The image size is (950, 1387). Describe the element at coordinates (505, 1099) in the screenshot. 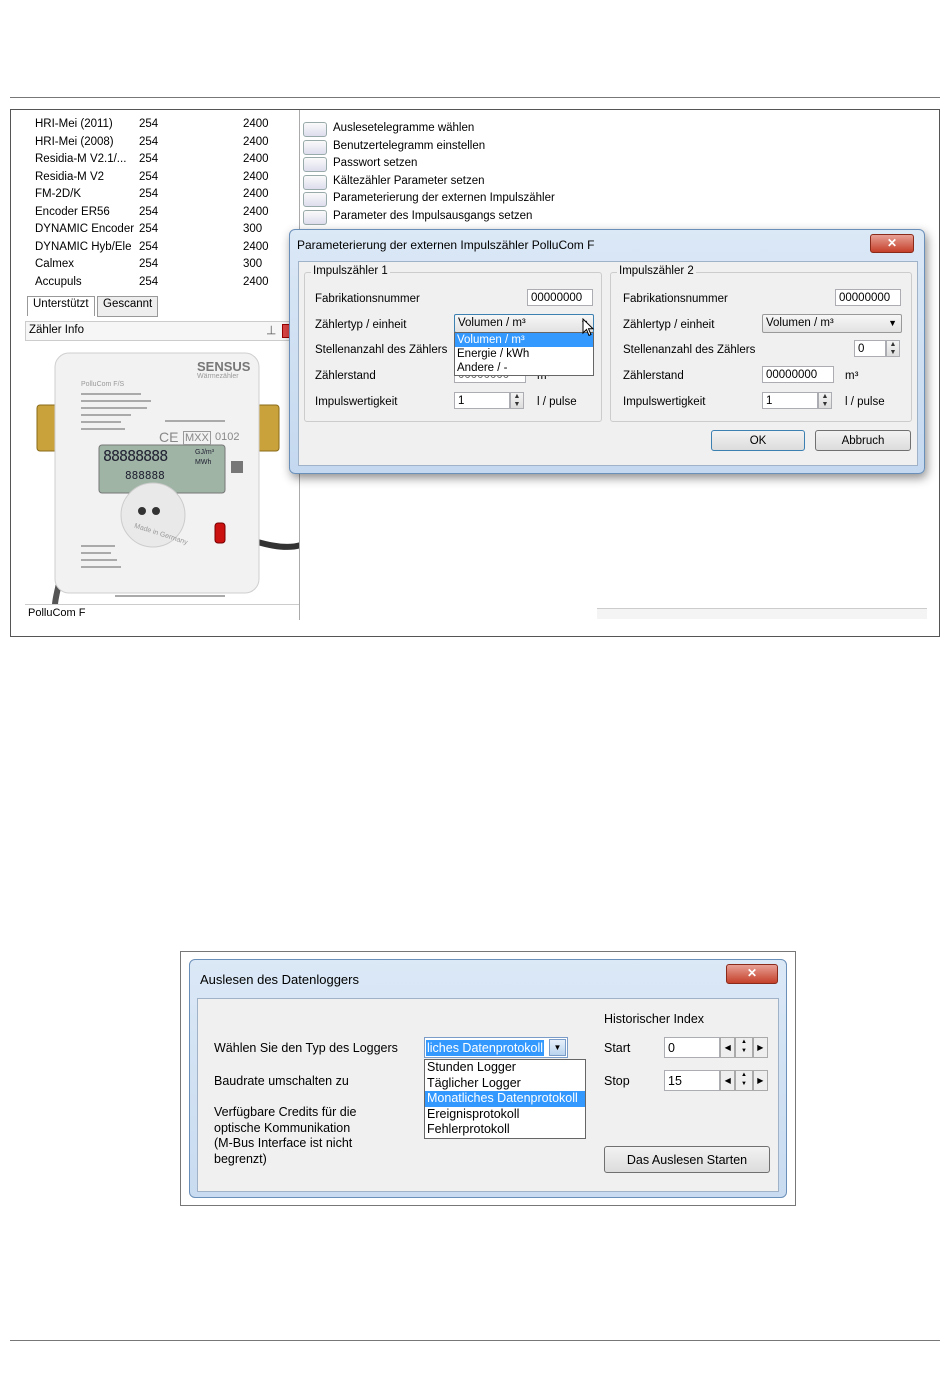

I see `dropdown-option: Monatliches Datenprotokoll` at that location.